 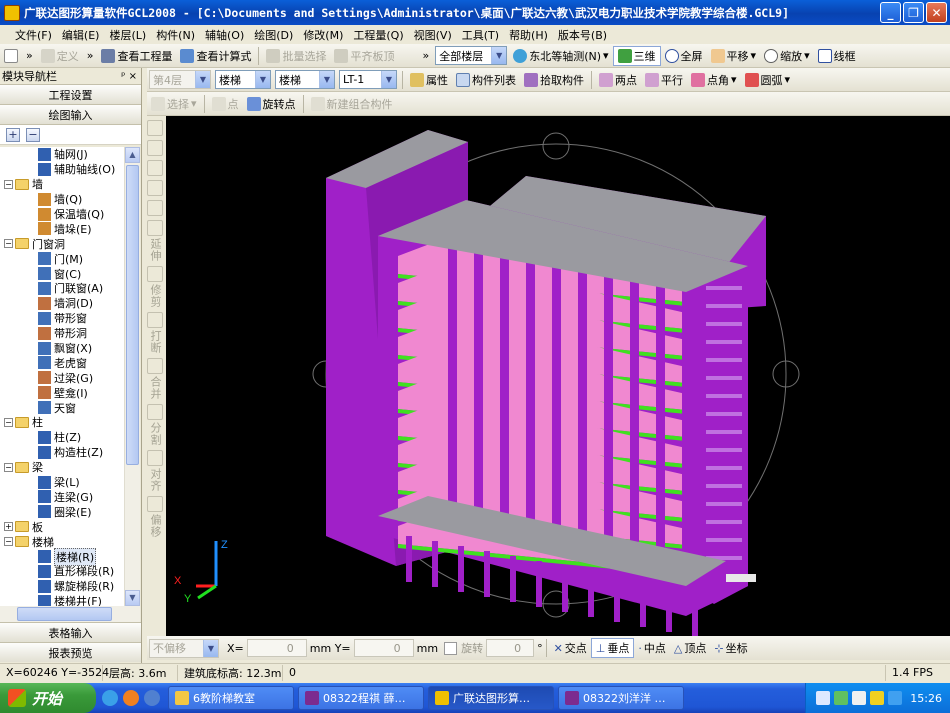 What do you see at coordinates (155, 458) in the screenshot?
I see `align-icon` at bounding box center [155, 458].